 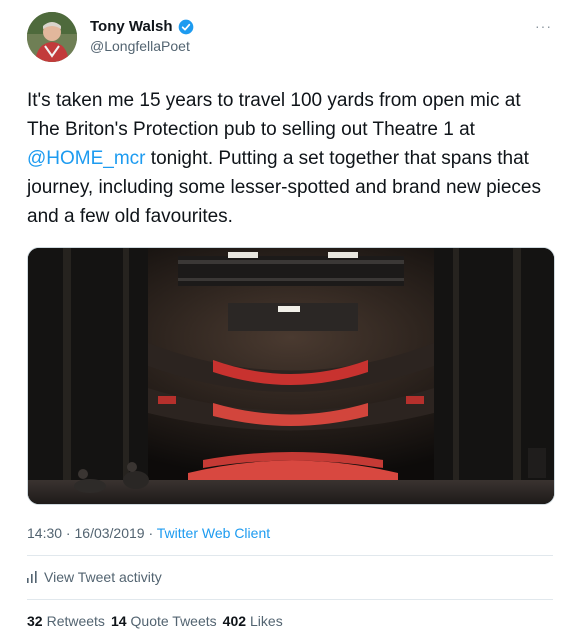 I want to click on tweet-client-link: Twitter Web Client, so click(x=213, y=533).